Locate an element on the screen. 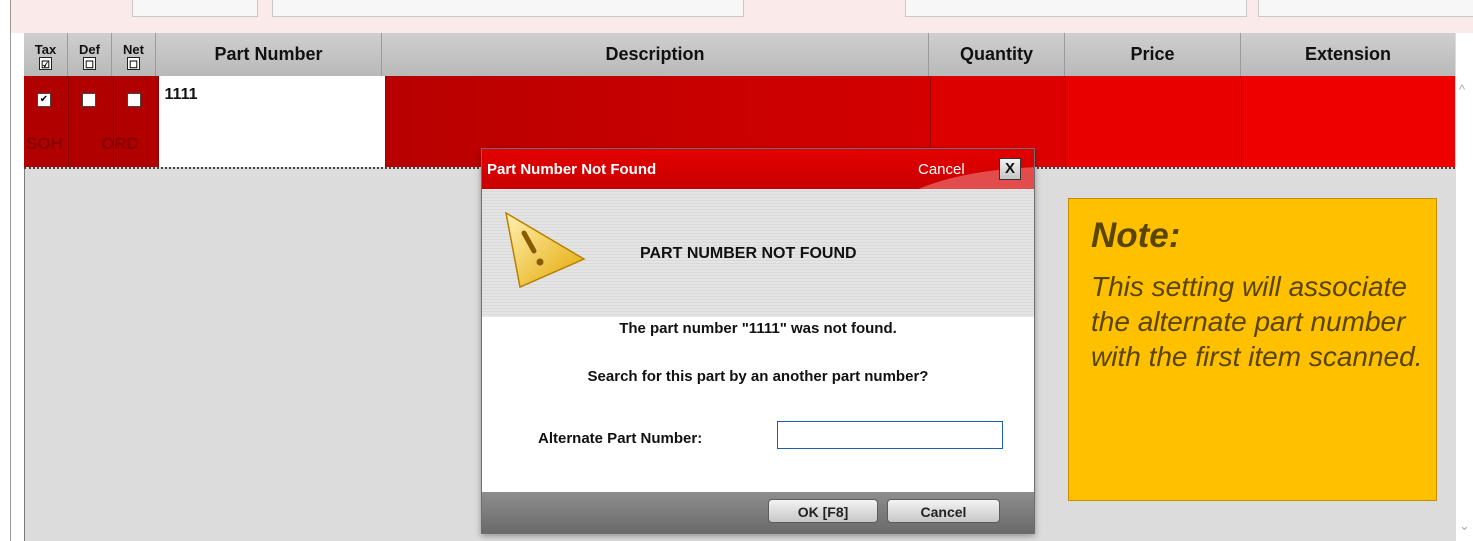  header-def-checkbox: ☐ is located at coordinates (89, 63).